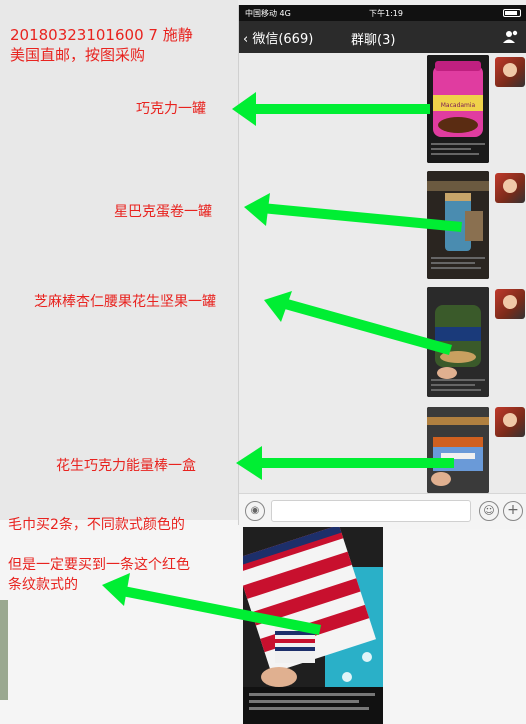  Describe the element at coordinates (211, 604) in the screenshot. I see `arrow-to-towel` at that location.